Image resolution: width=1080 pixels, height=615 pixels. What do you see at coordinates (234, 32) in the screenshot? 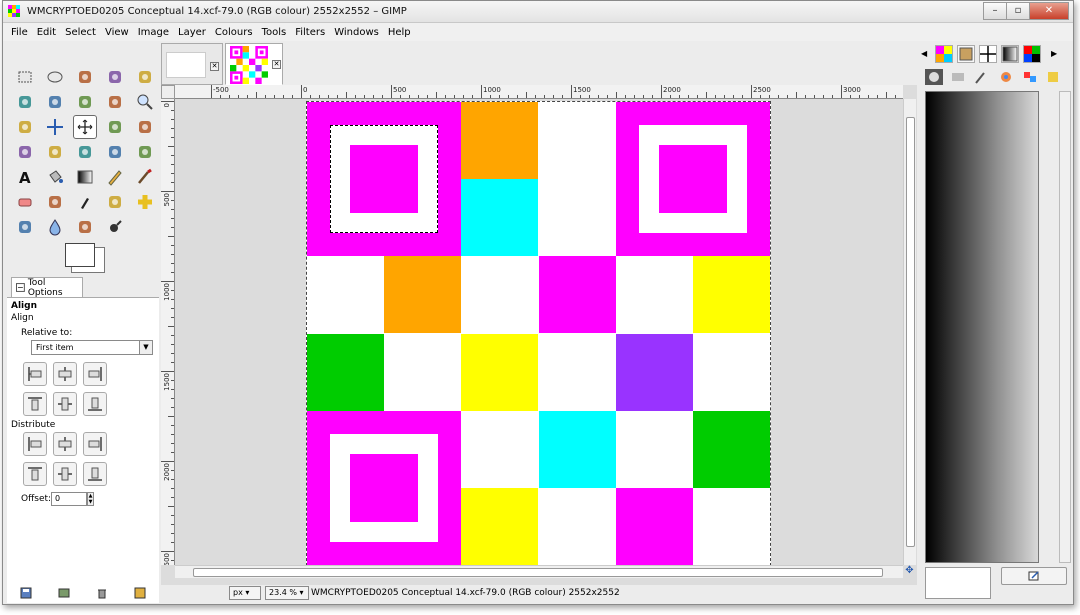
I see `menu-colours: Colours` at bounding box center [234, 32].